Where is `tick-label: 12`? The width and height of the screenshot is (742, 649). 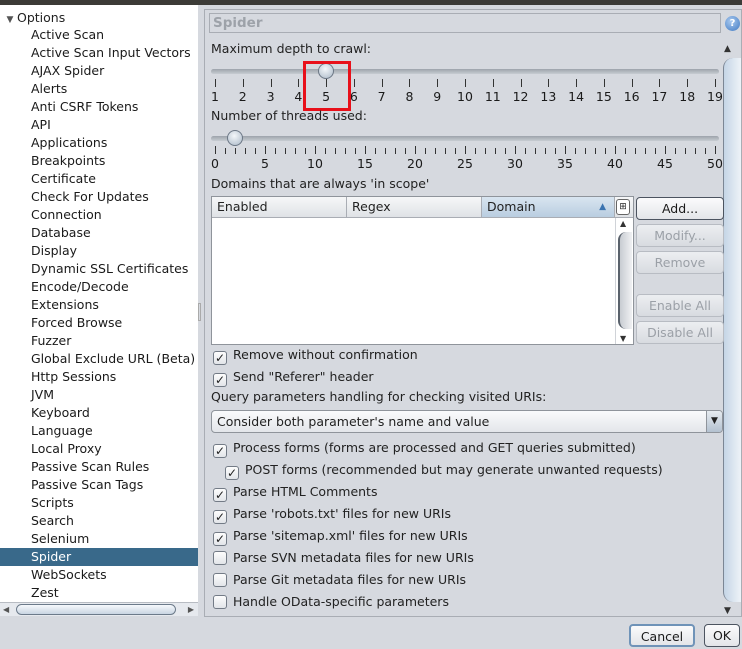
tick-label: 12 is located at coordinates (520, 96).